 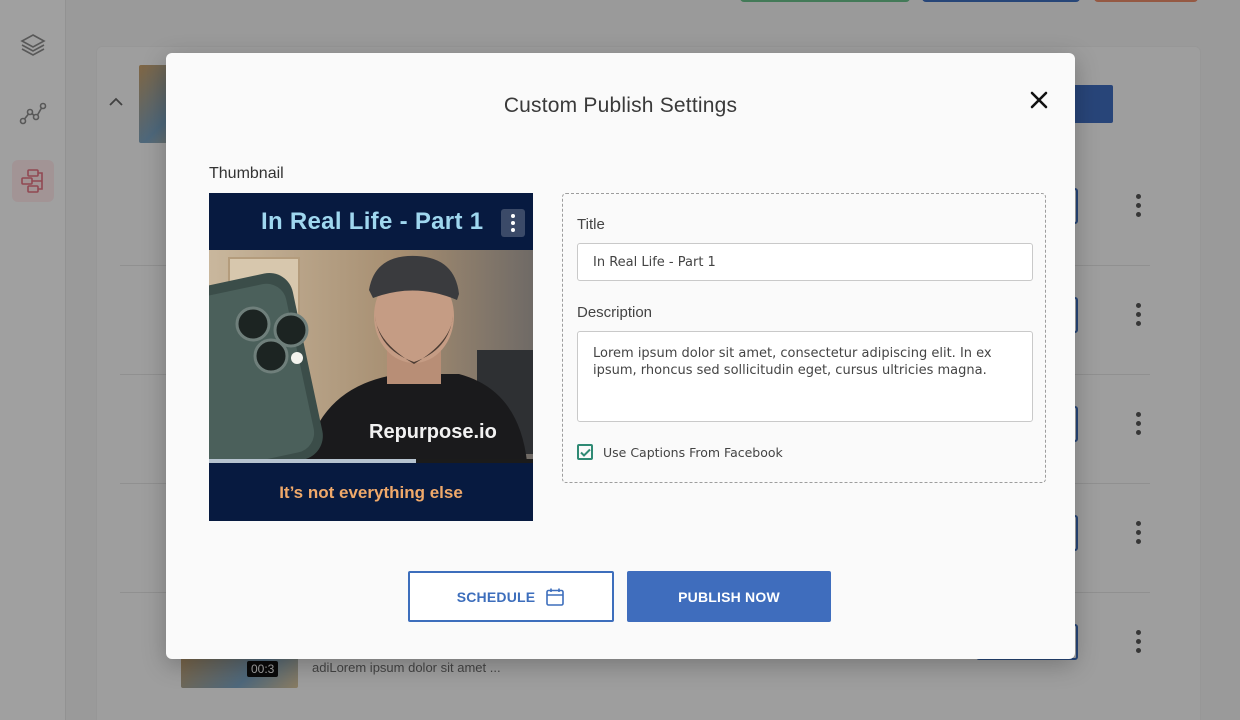 I want to click on schedule-button: SCHEDULE, so click(x=511, y=596).